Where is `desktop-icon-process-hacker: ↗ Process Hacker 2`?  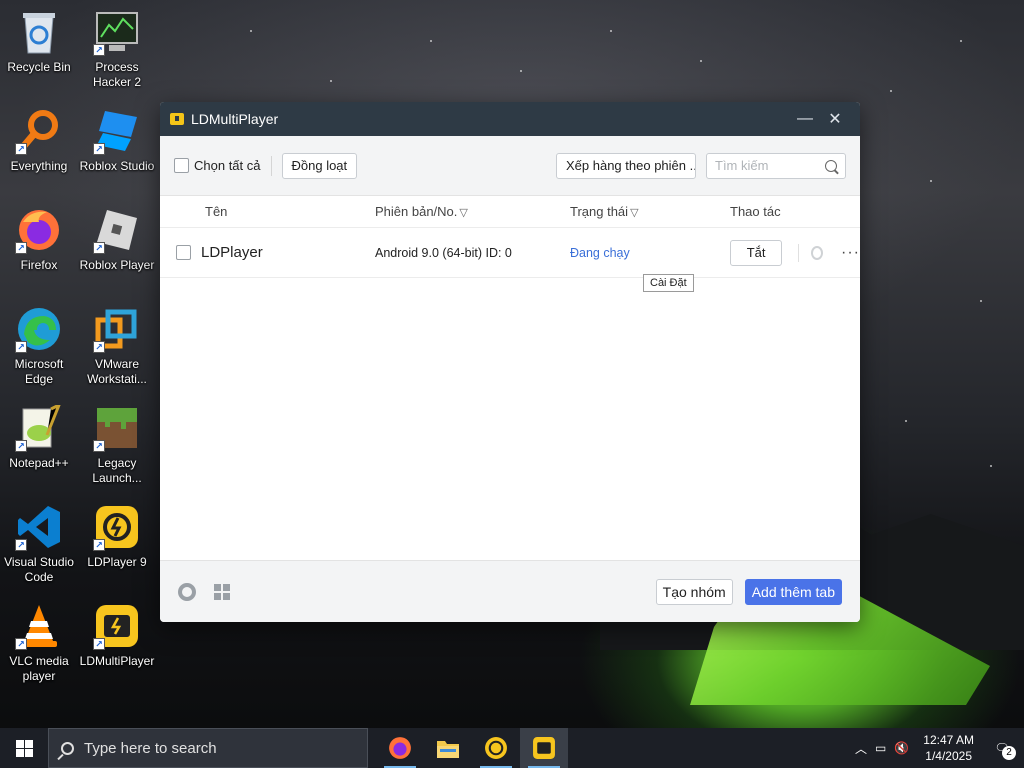
desktop-icon-process-hacker: ↗ Process Hacker 2 is located at coordinates (117, 49).